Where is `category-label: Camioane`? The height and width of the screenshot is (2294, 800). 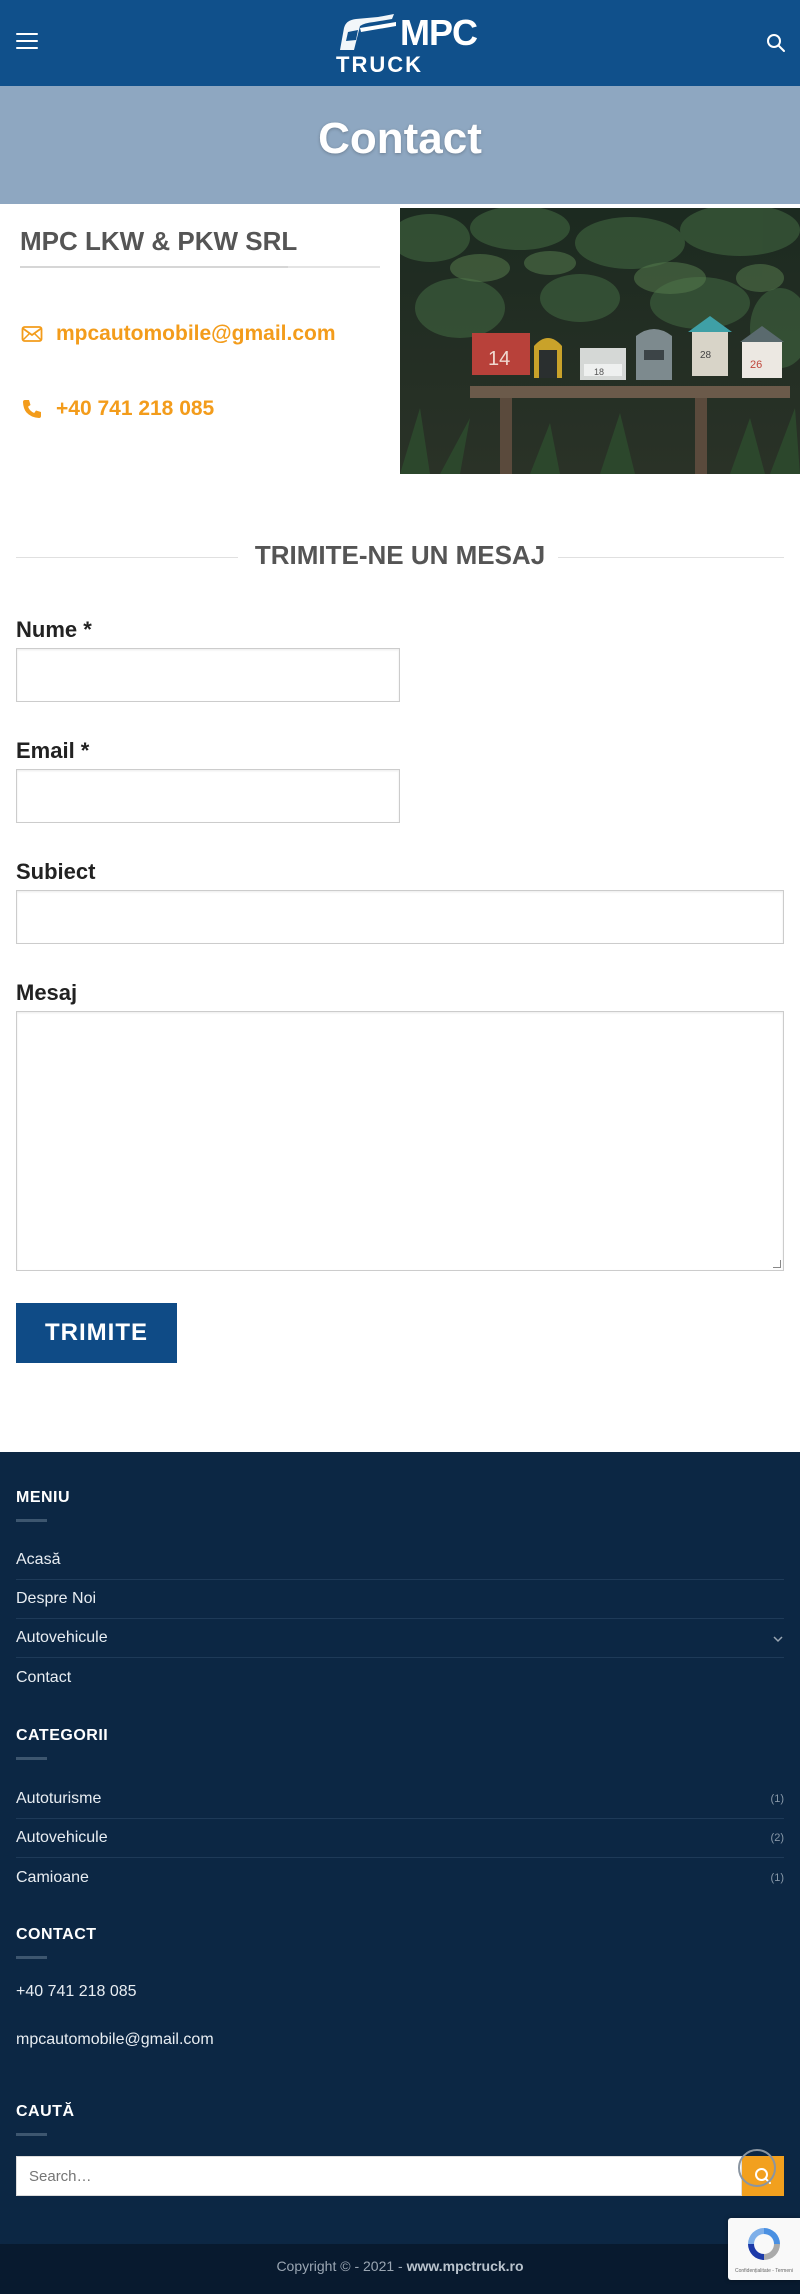 category-label: Camioane is located at coordinates (52, 1877).